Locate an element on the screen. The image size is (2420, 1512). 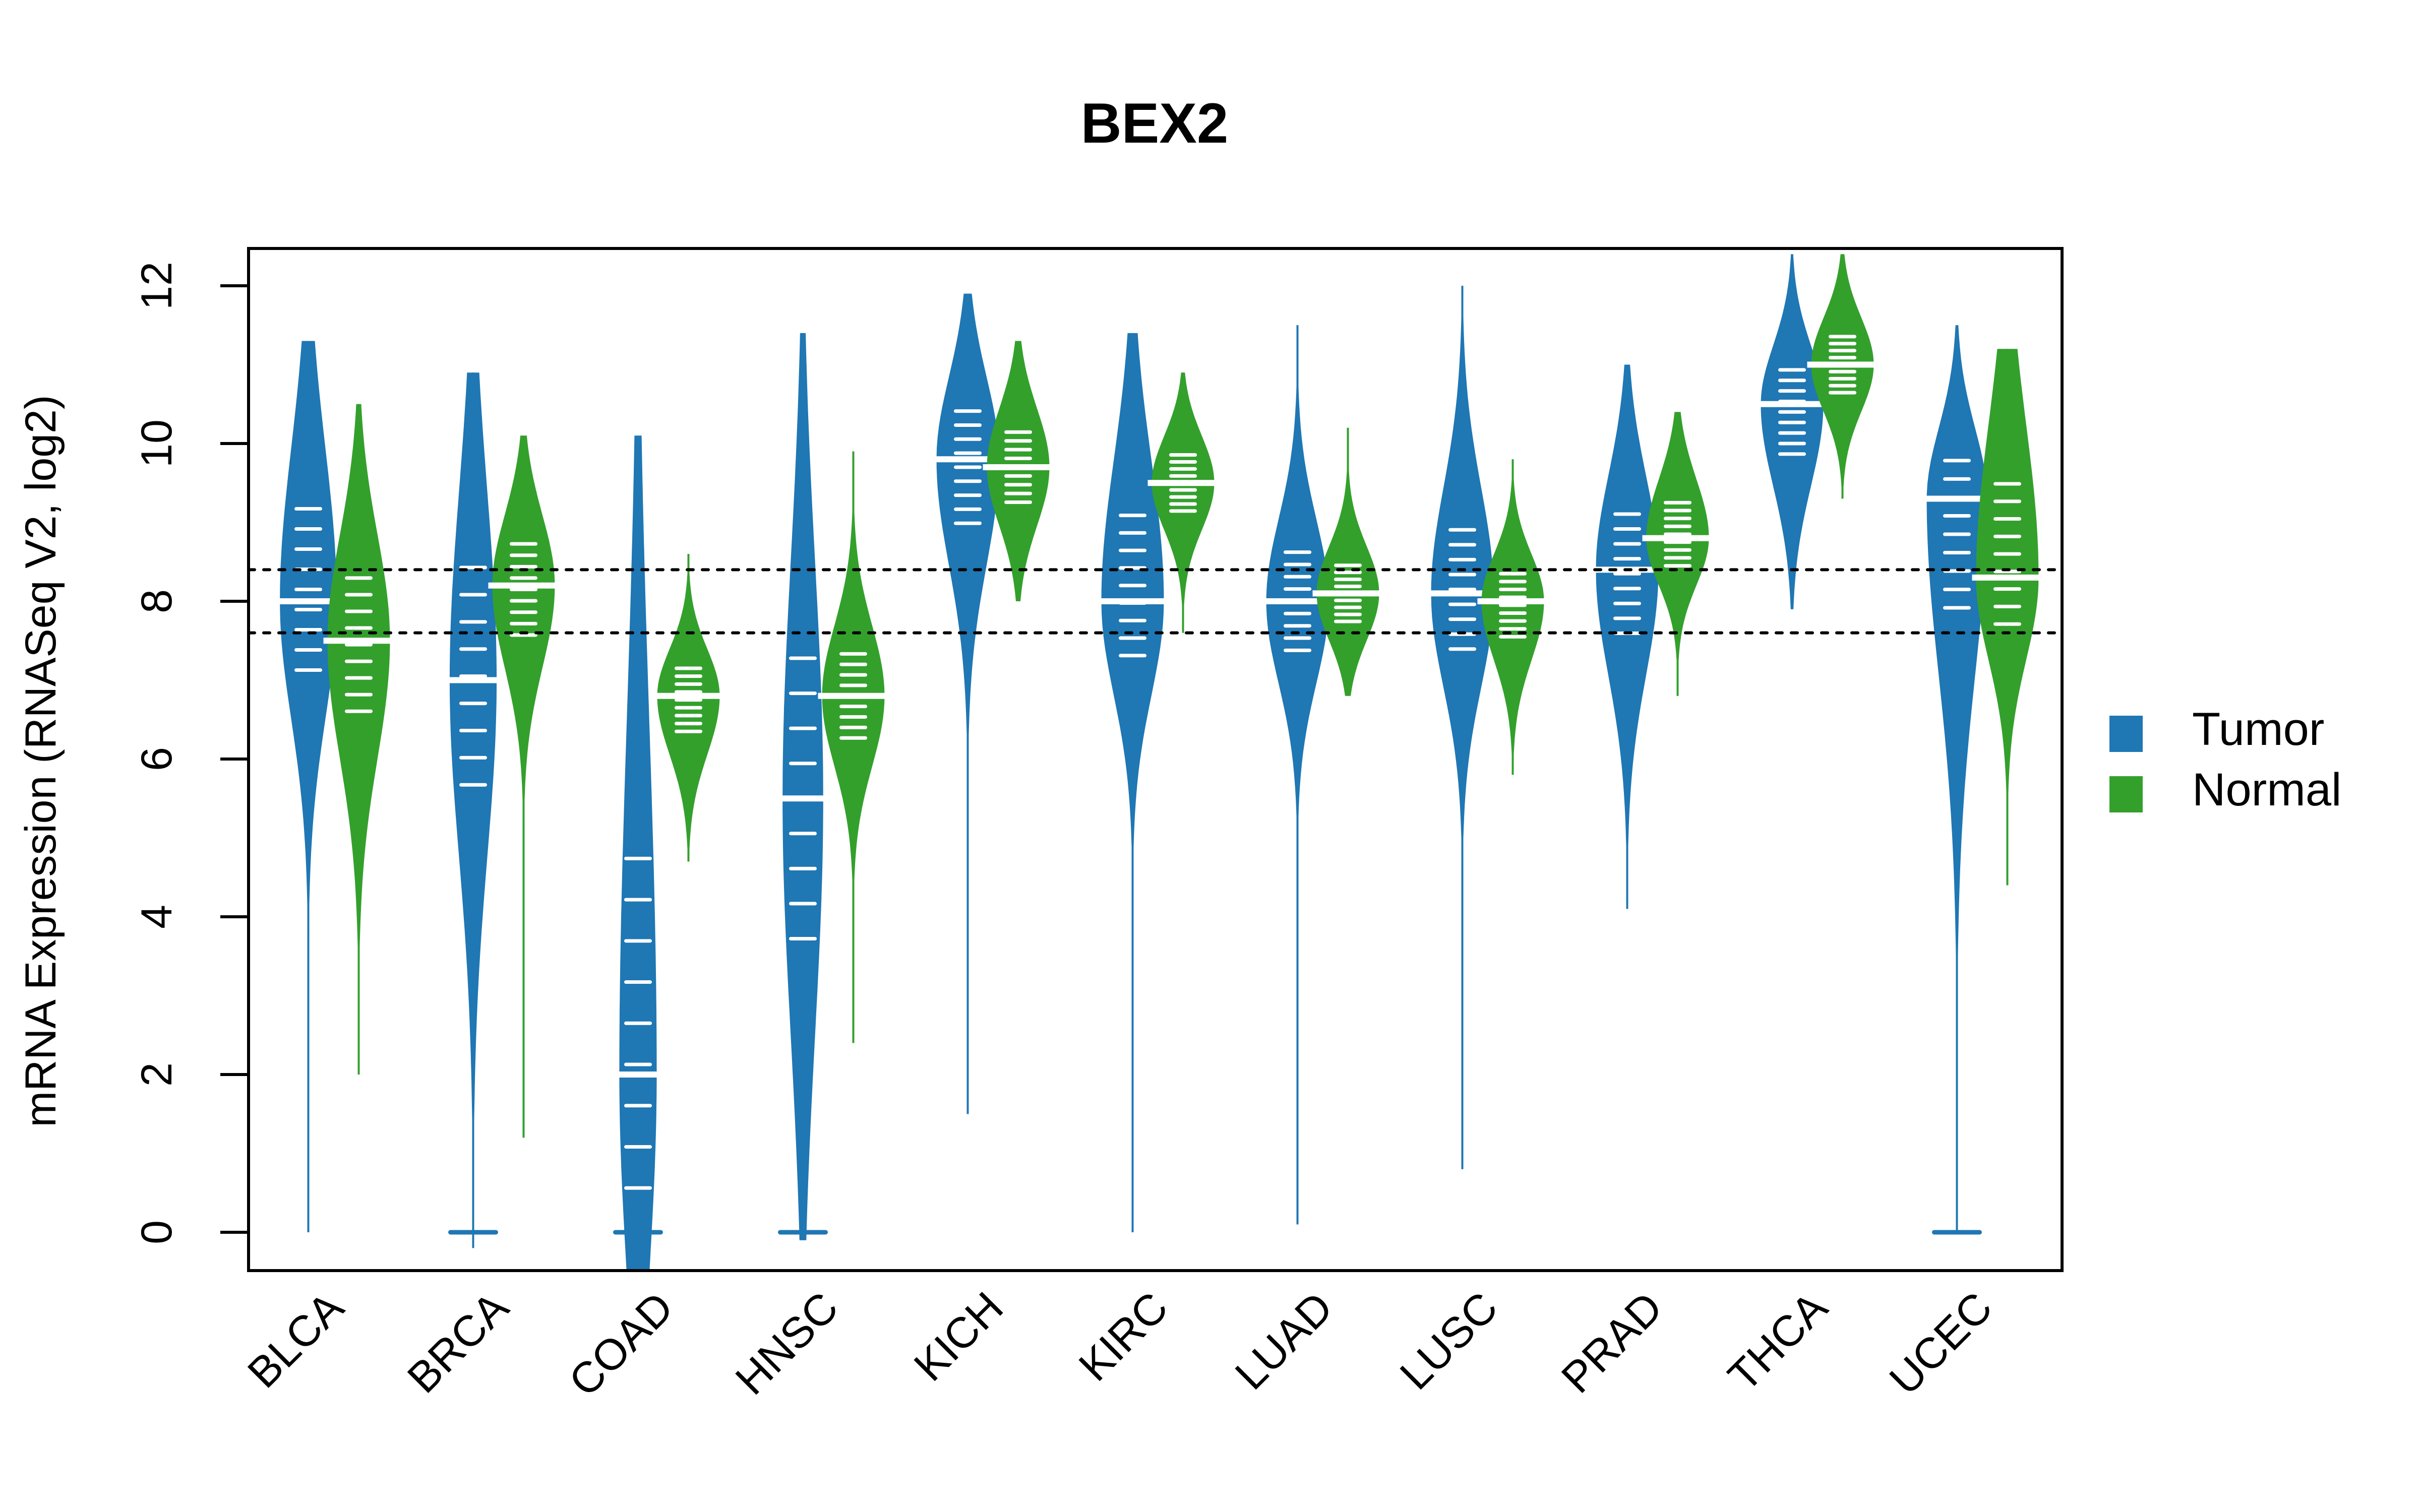
y-tick-label: 6 is located at coordinates (157, 759).